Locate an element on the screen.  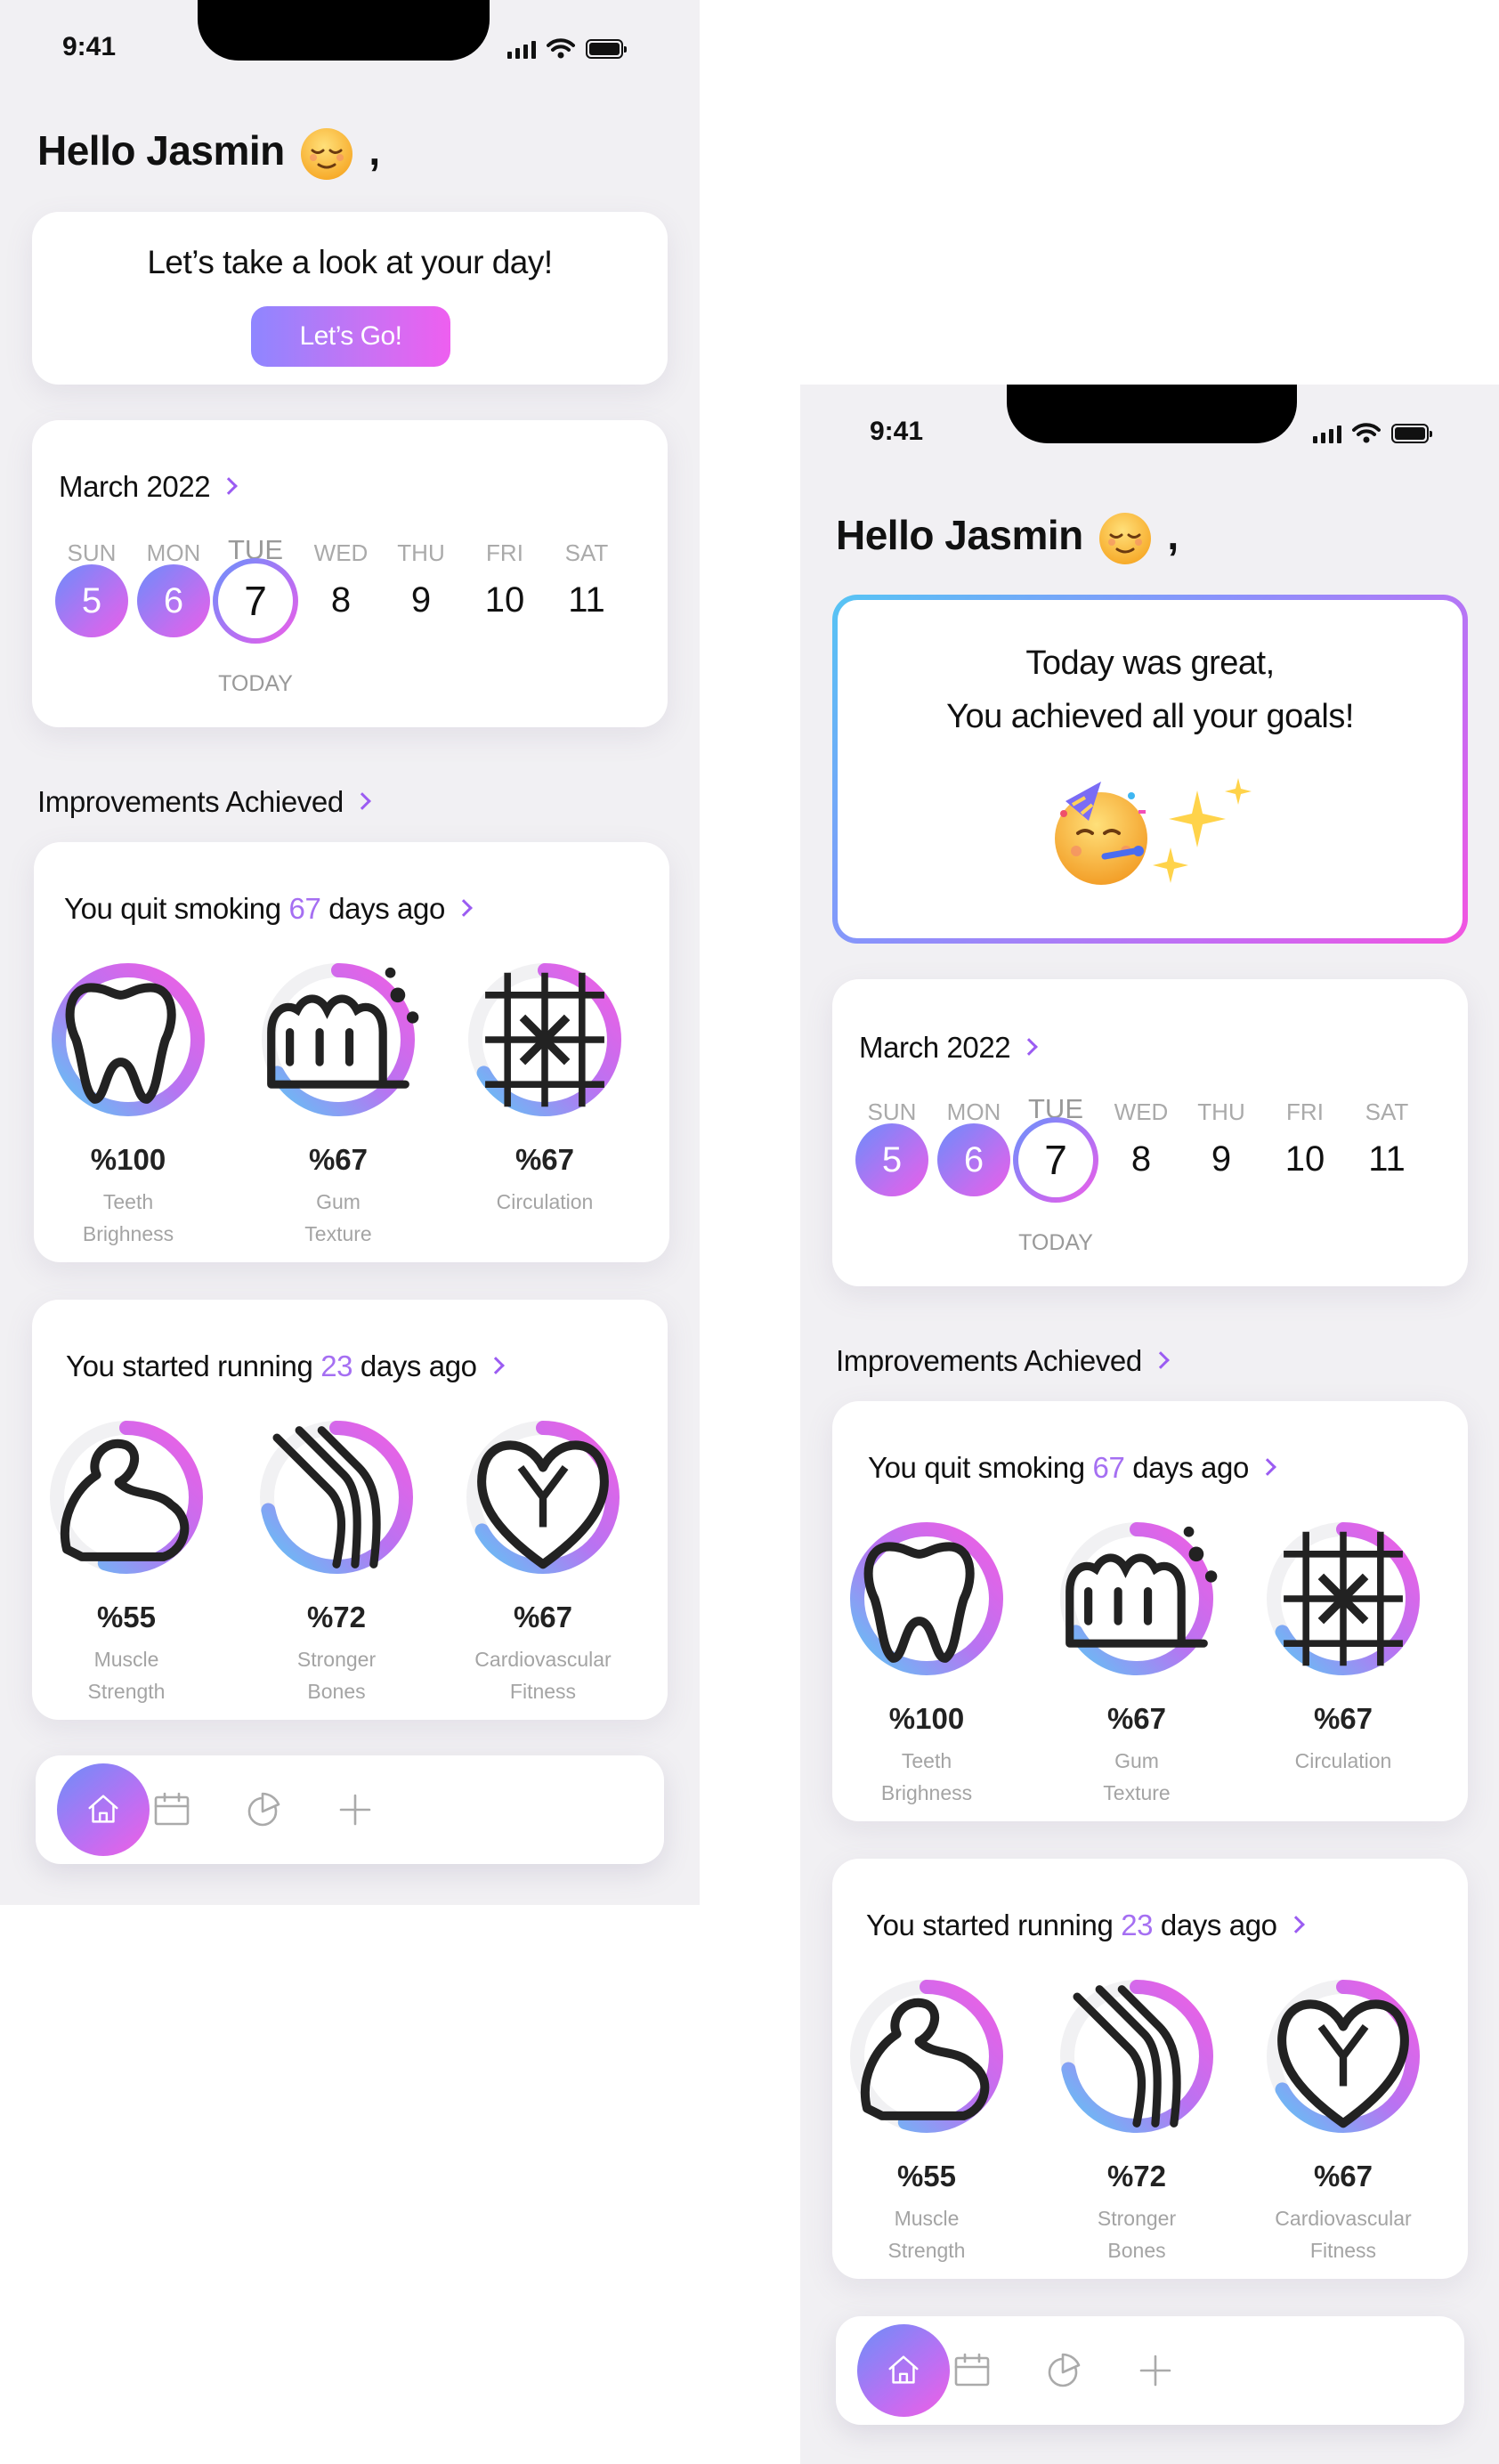
metric-label: Cardiovascular is located at coordinates (543, 1659).